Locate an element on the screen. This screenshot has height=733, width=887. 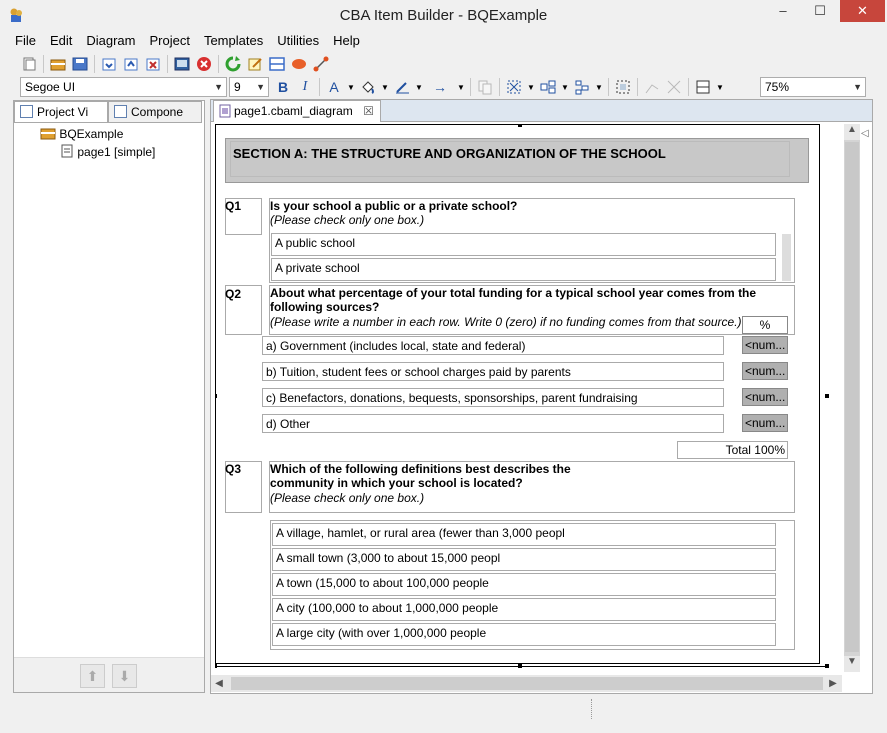
minimize-button: – is located at coordinates (783, 11).